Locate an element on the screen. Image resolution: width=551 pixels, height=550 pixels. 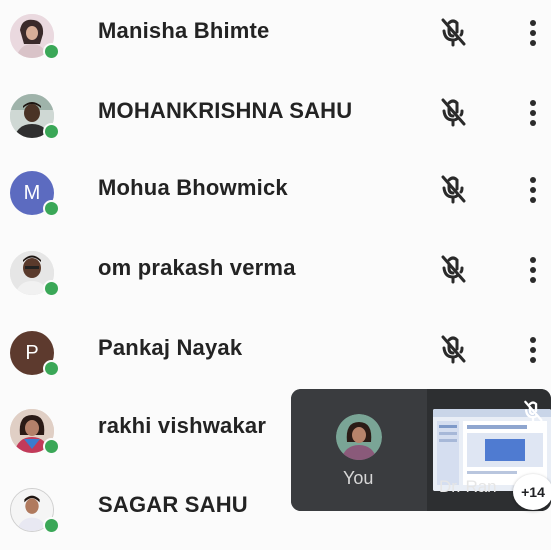
participant-name: SAGAR SAHU is located at coordinates (173, 504).